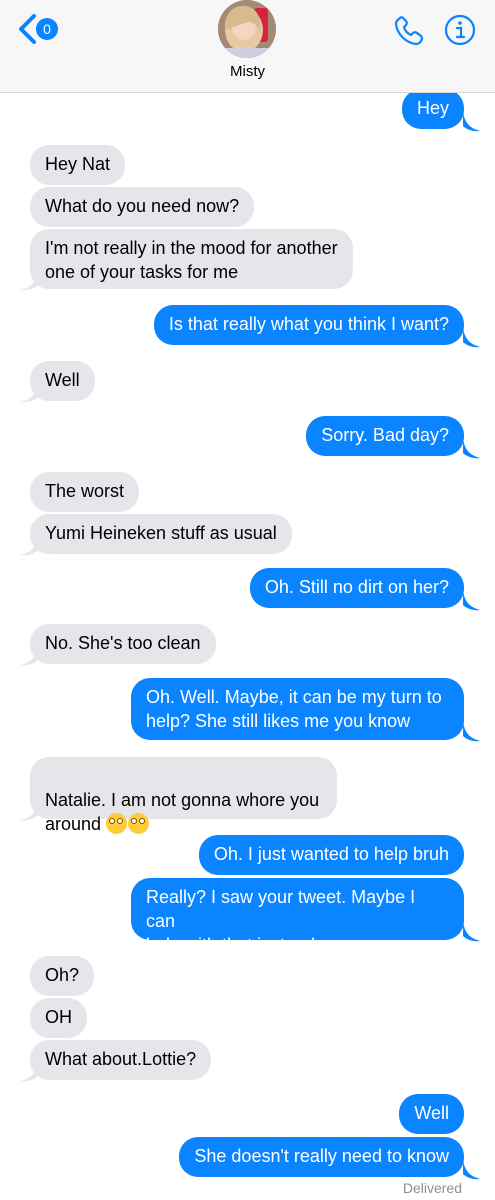 Image resolution: width=495 pixels, height=1200 pixels. I want to click on avatar, so click(247, 29).